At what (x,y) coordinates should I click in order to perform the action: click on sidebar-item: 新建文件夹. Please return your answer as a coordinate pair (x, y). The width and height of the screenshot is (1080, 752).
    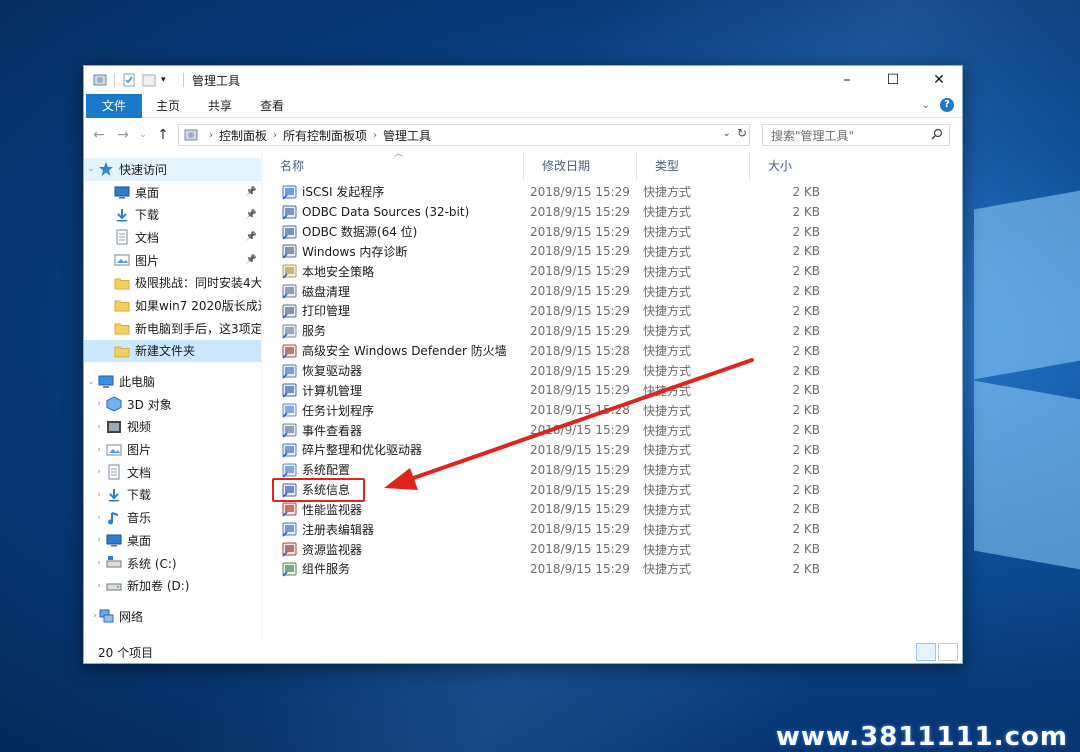
    Looking at the image, I should click on (172, 351).